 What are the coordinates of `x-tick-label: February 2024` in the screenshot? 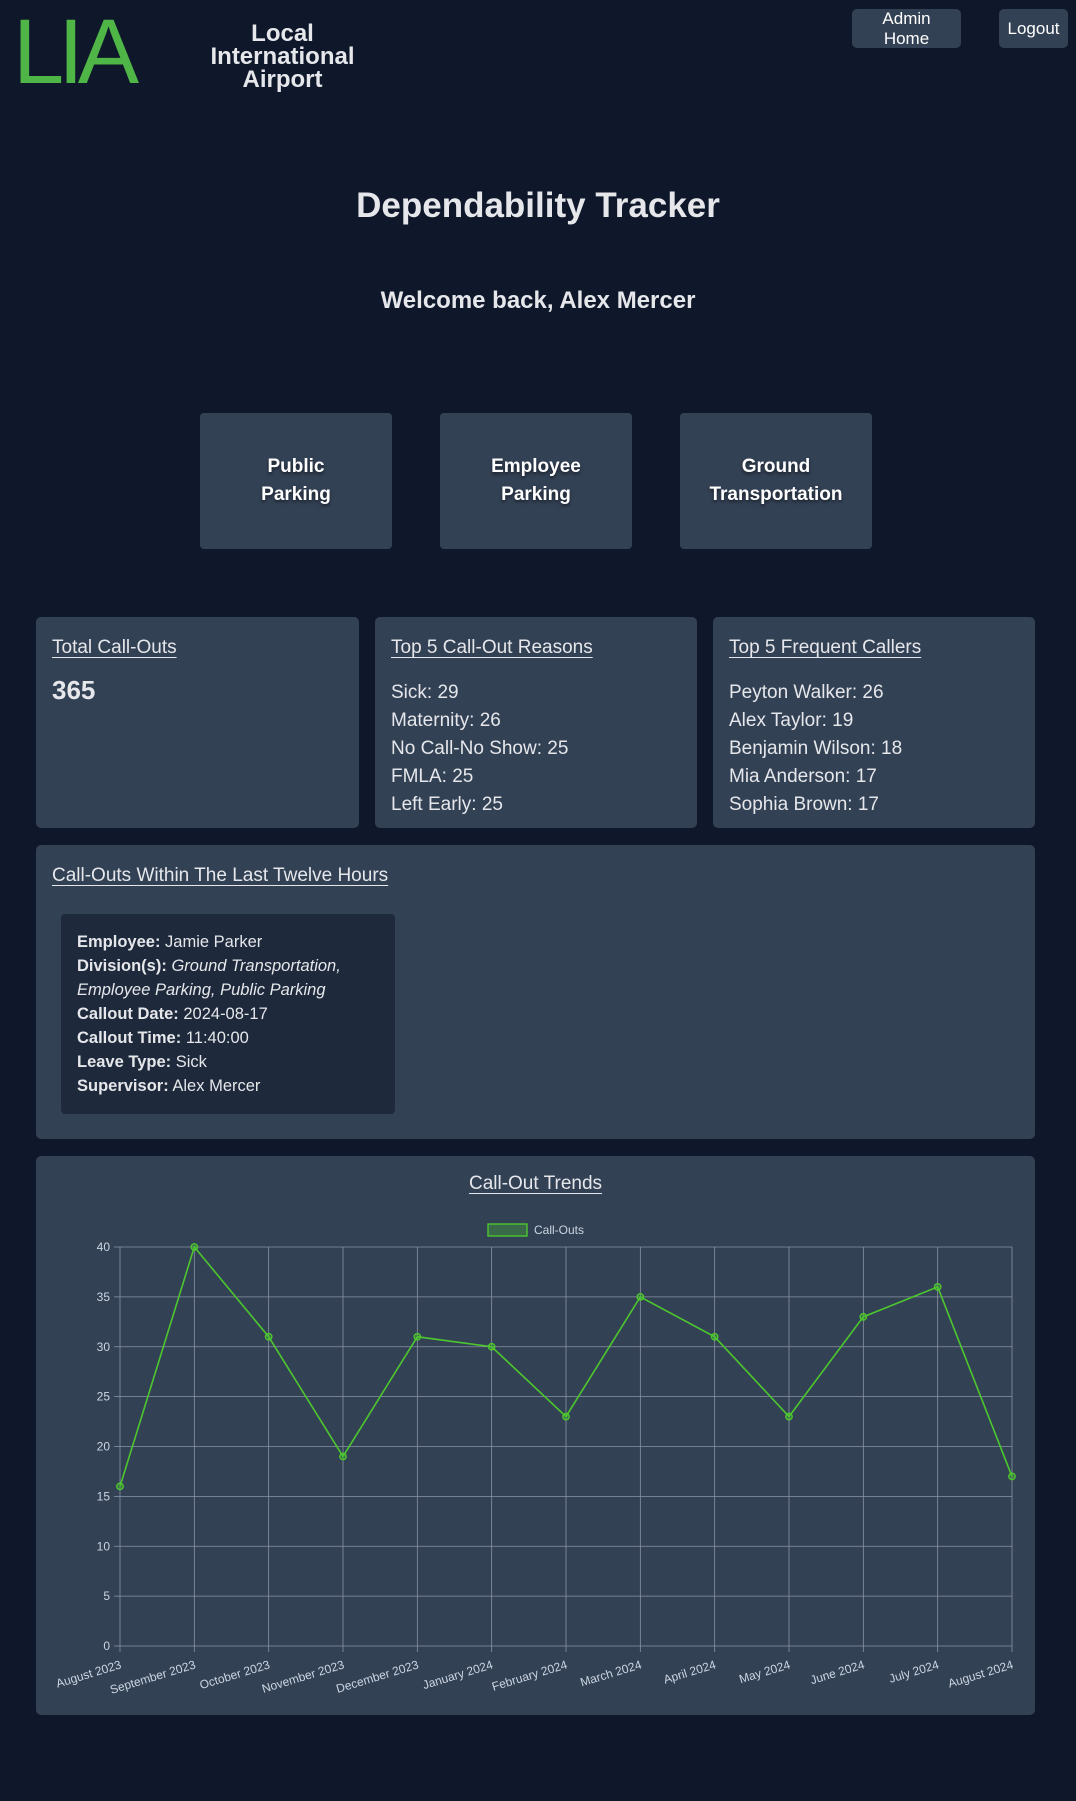 It's located at (529, 1675).